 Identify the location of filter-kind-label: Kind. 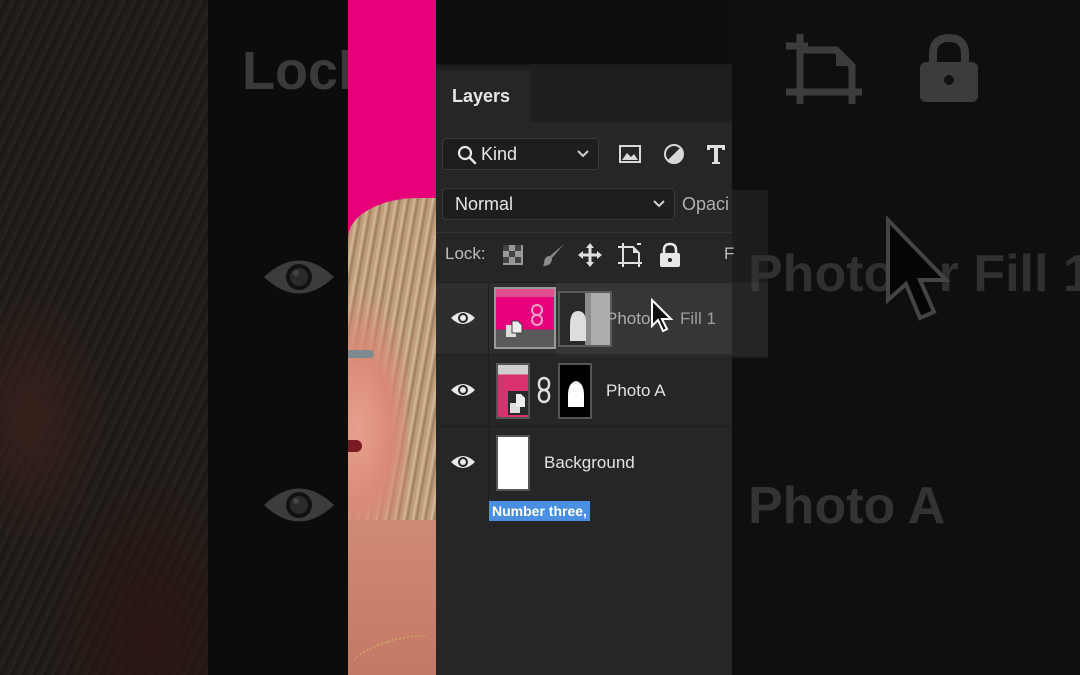
(499, 154).